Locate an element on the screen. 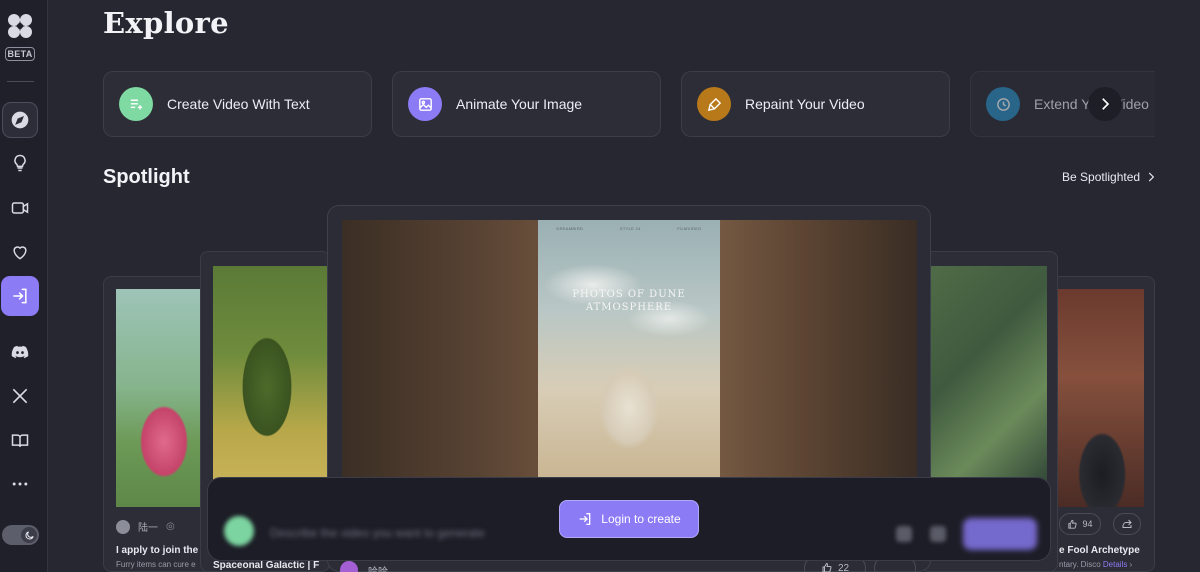  login-to-create-button: Login to create is located at coordinates (629, 519).